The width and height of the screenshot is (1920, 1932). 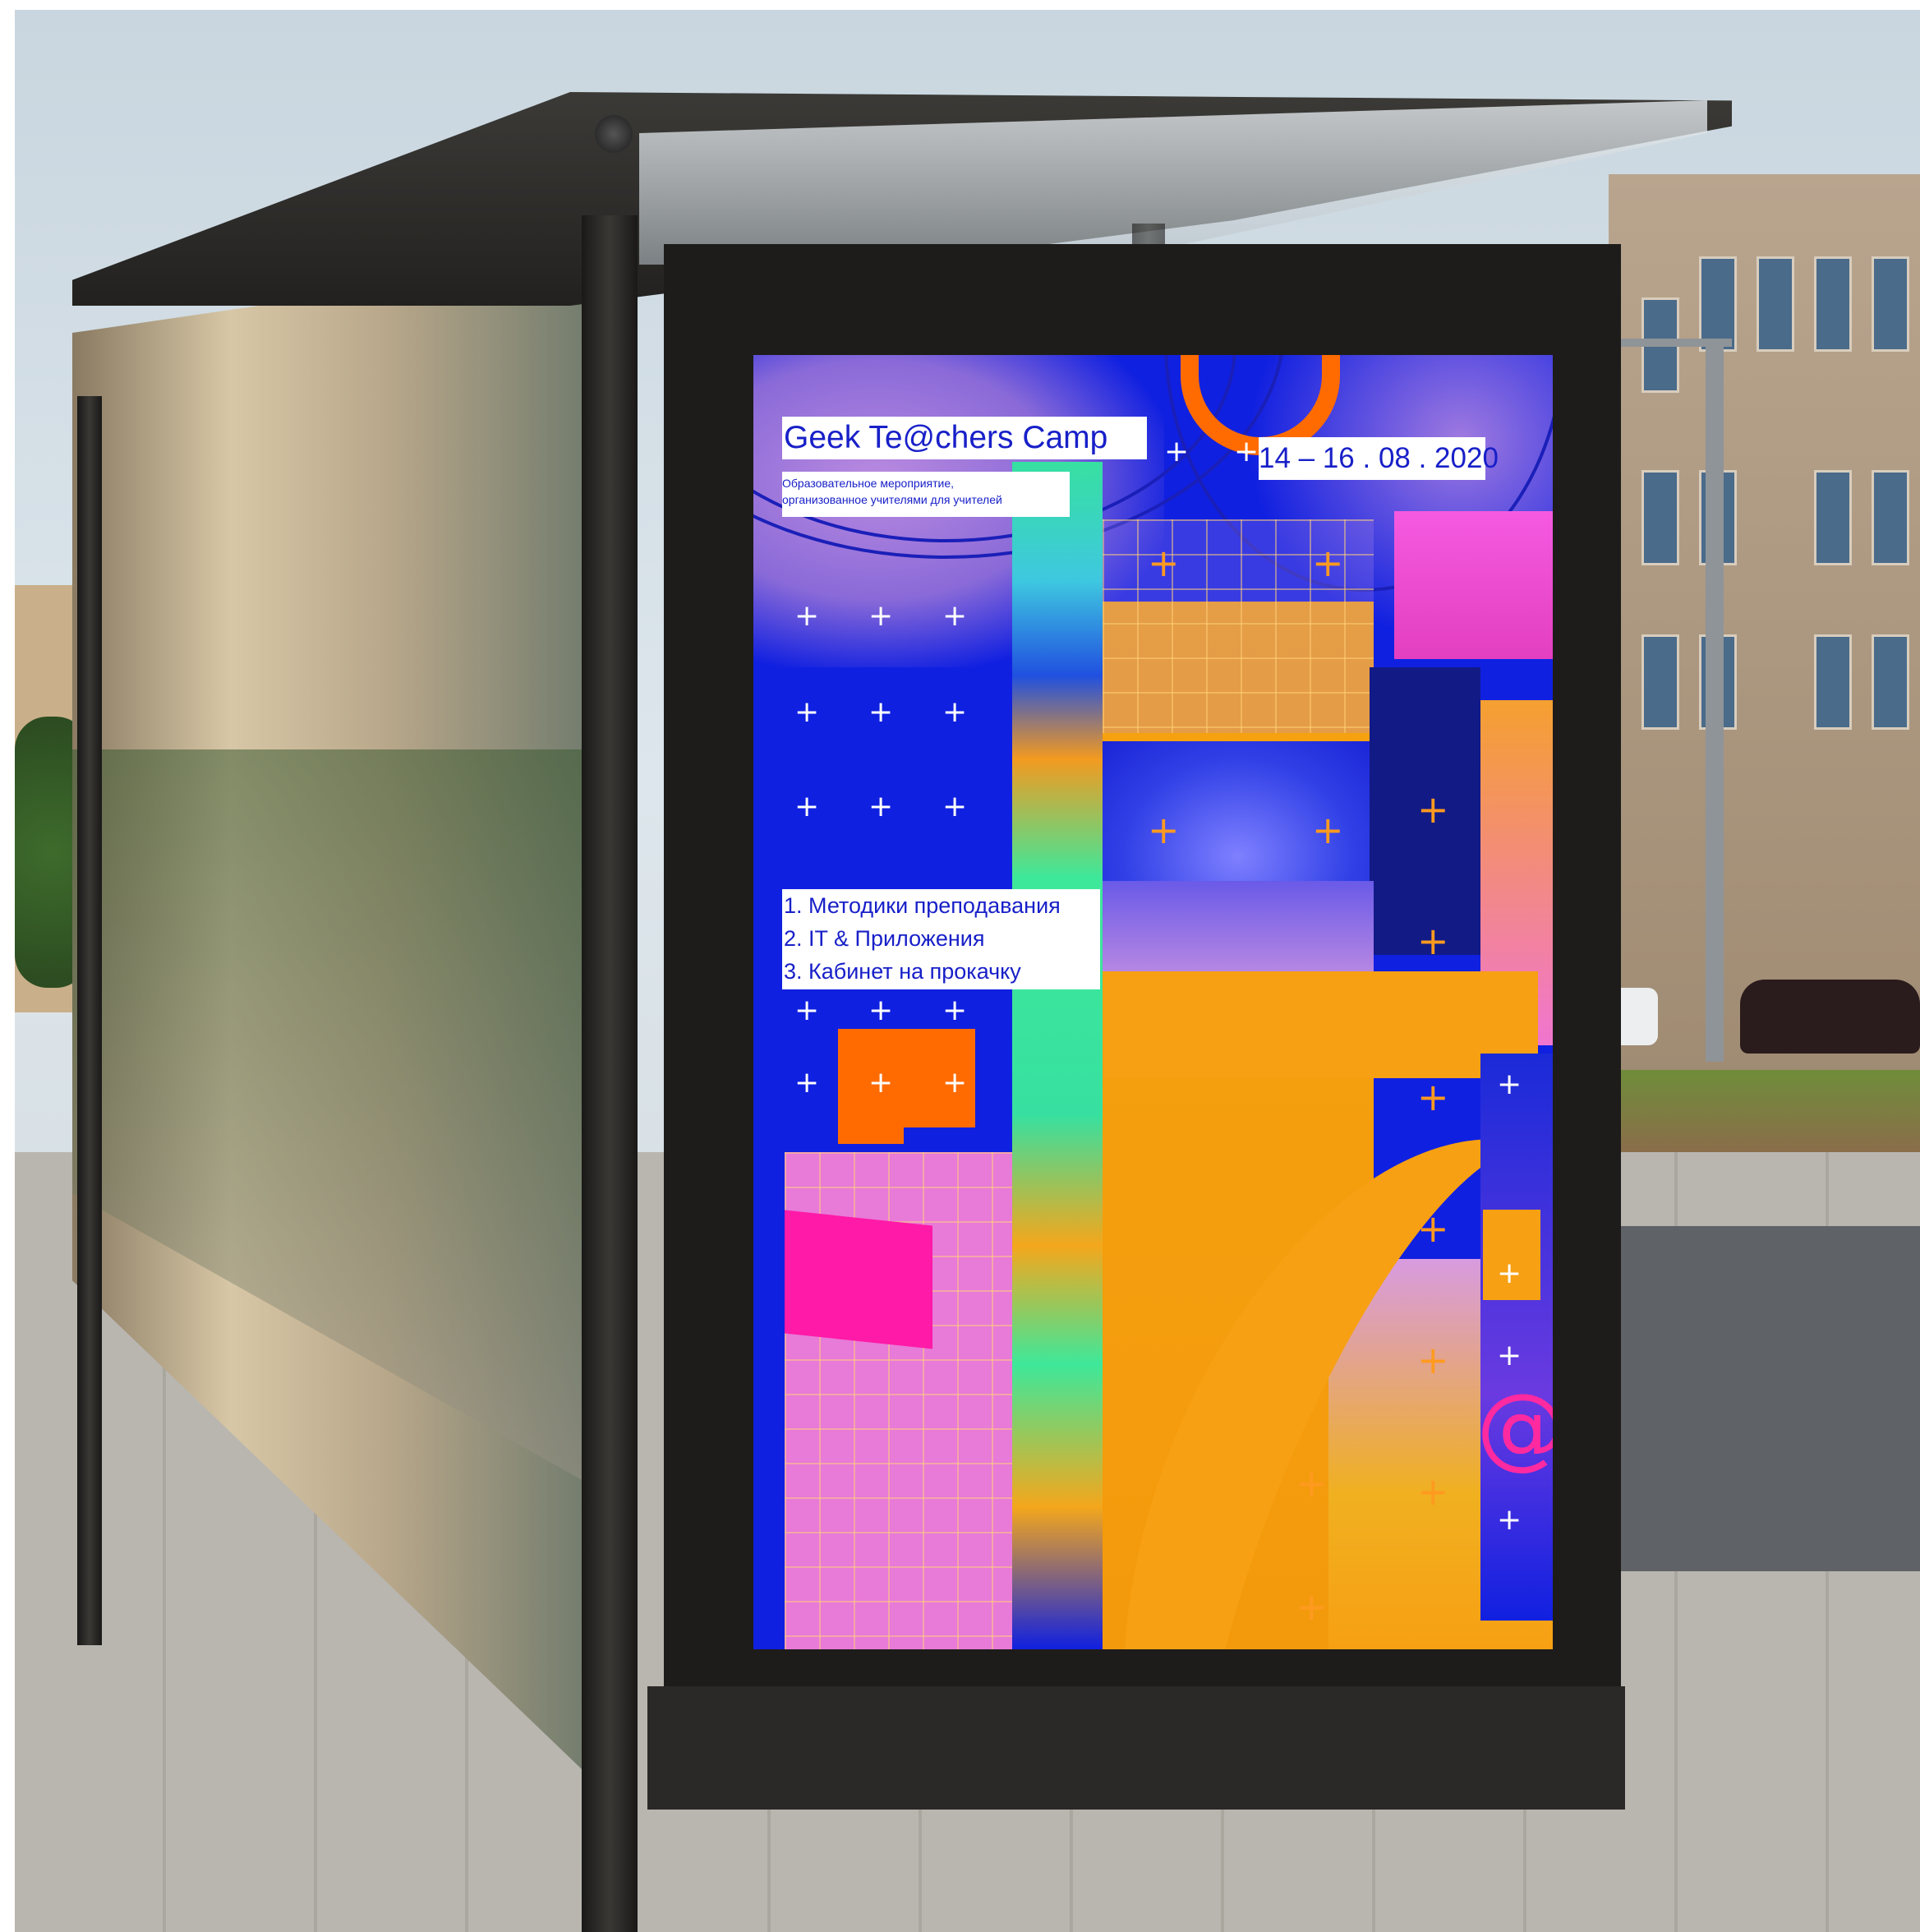 I want to click on bolt-icon, so click(x=614, y=134).